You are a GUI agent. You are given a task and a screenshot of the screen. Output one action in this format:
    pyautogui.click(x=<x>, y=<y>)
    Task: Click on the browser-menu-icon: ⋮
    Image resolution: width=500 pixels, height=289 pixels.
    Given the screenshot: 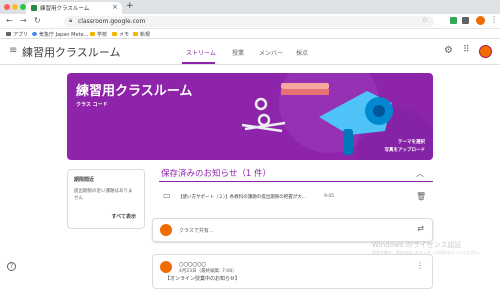 What is the action you would take?
    pyautogui.click(x=494, y=19)
    